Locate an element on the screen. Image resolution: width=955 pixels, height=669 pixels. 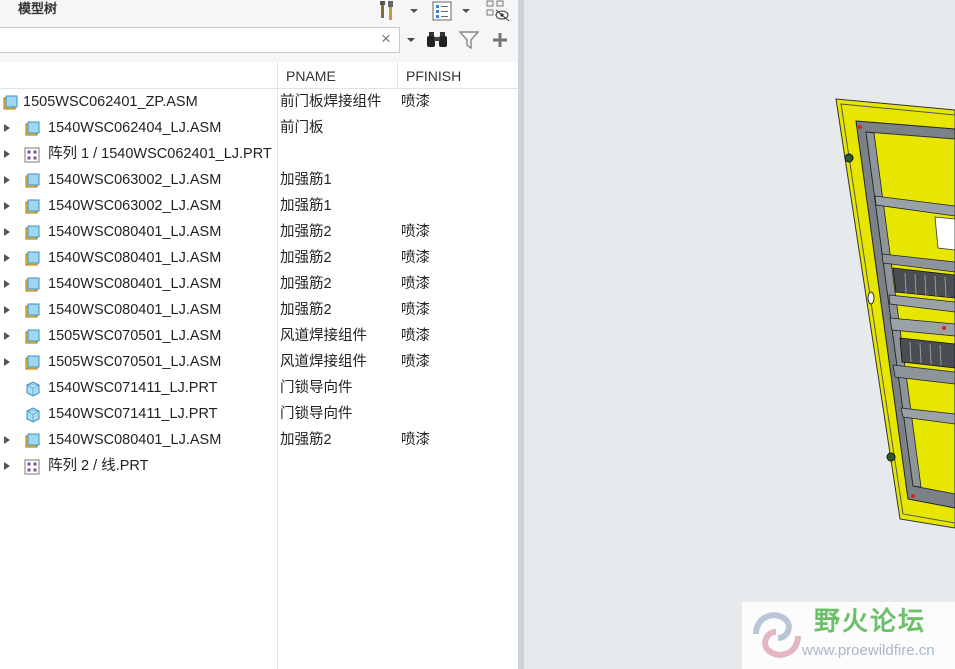
watermark-url: www.proewildfire.cn is located at coordinates (868, 650).